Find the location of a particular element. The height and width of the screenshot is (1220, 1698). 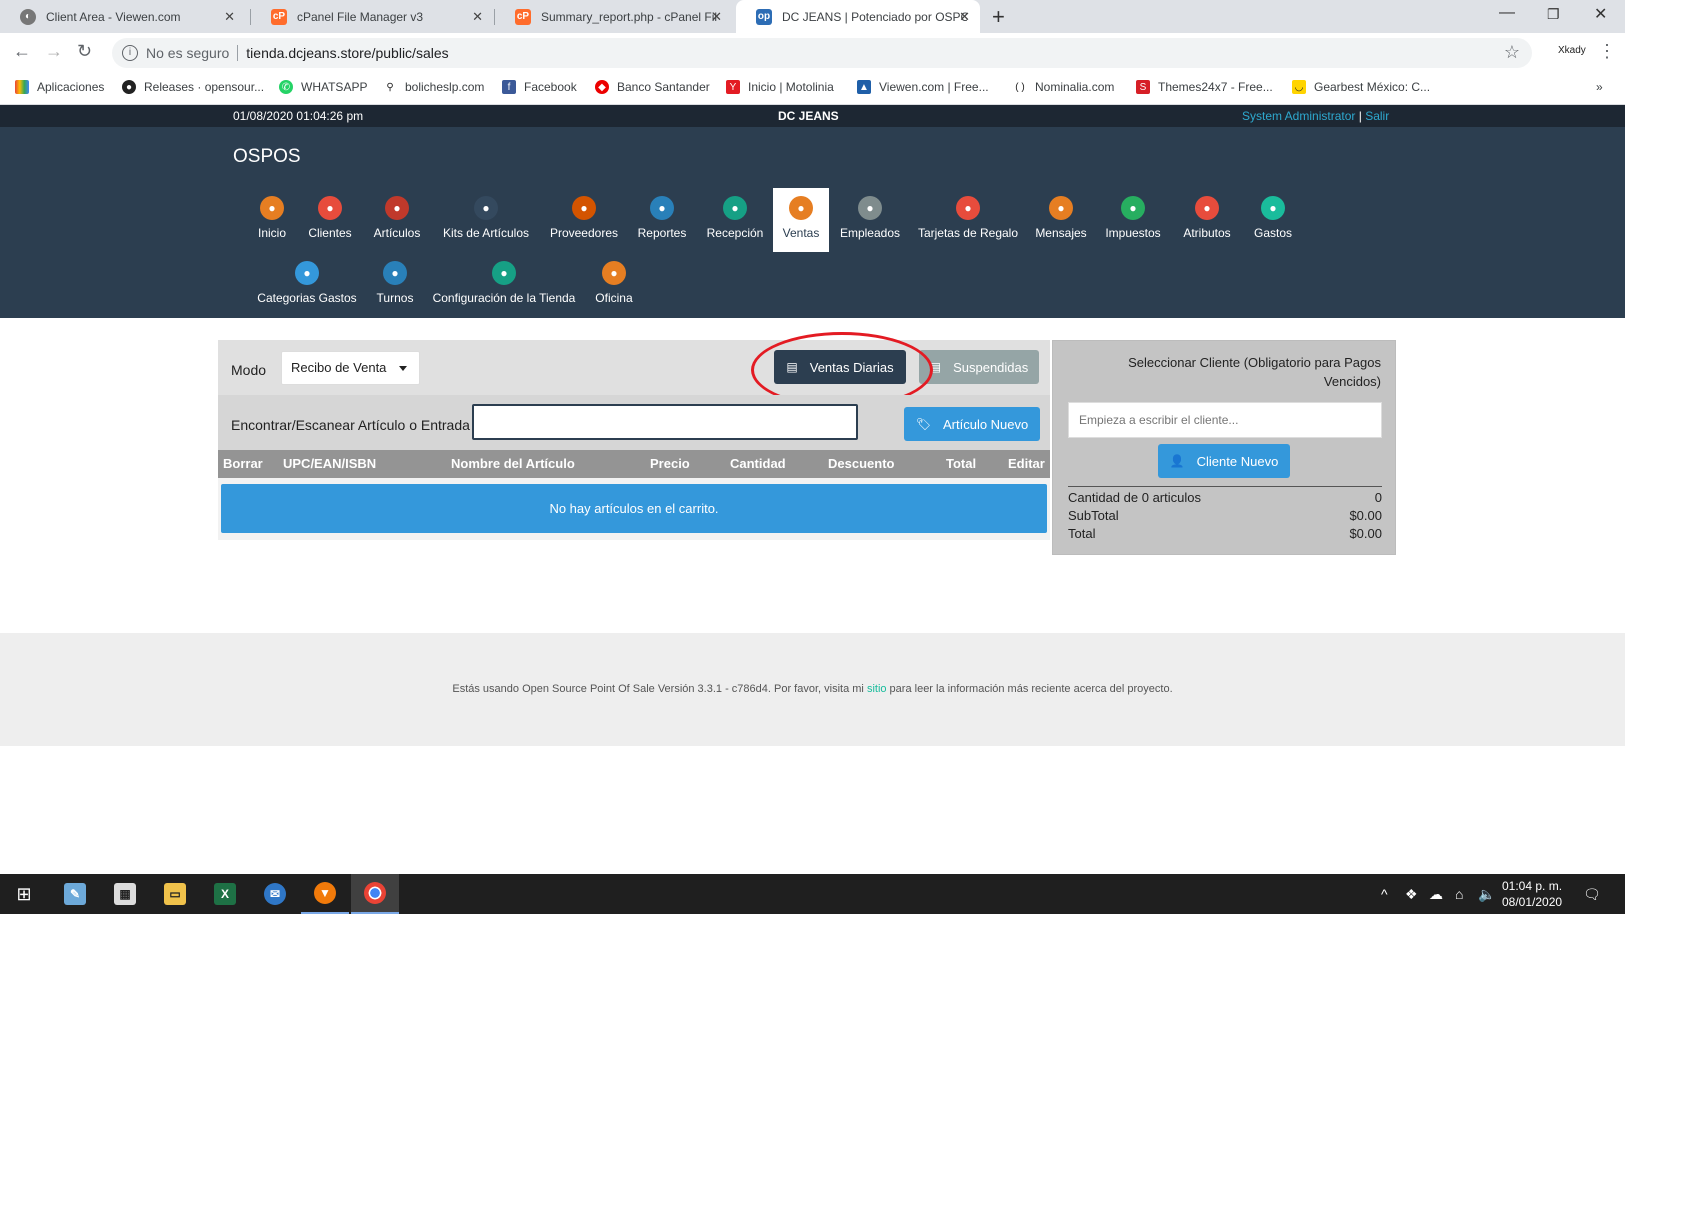

browser-tab: cP Summary_report.php - cPanel Fil ✕ is located at coordinates (613, 16).